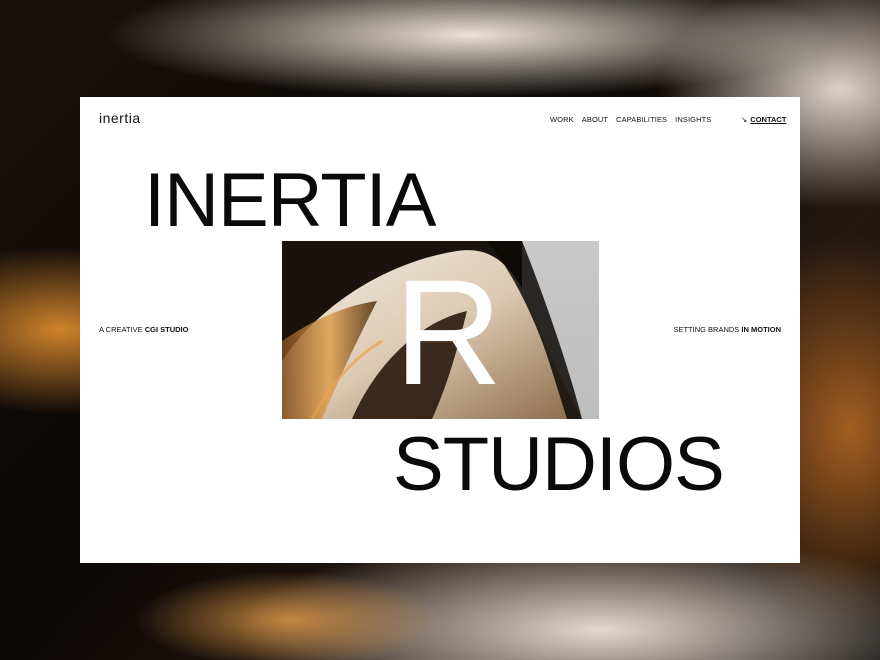 The height and width of the screenshot is (660, 880). I want to click on main-navigation: WORK ABOUT CAPABILITIES INSIGHTS, so click(630, 119).